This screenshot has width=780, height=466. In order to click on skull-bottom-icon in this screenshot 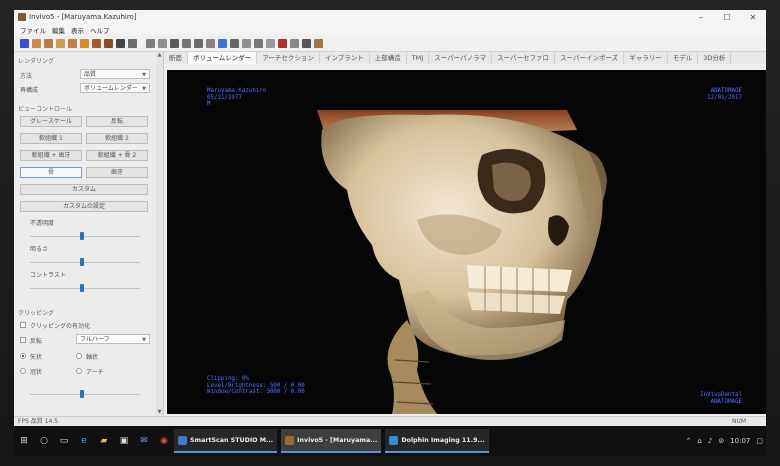, I will do `click(96, 43)`.